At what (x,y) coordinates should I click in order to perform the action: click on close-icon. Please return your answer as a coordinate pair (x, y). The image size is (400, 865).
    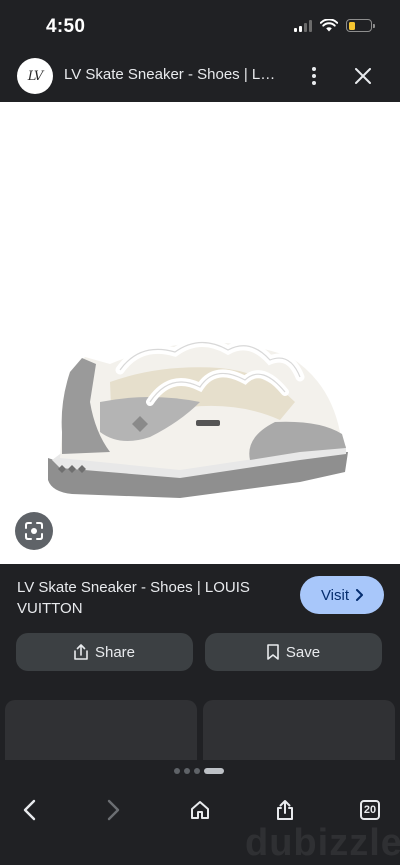
    Looking at the image, I should click on (363, 76).